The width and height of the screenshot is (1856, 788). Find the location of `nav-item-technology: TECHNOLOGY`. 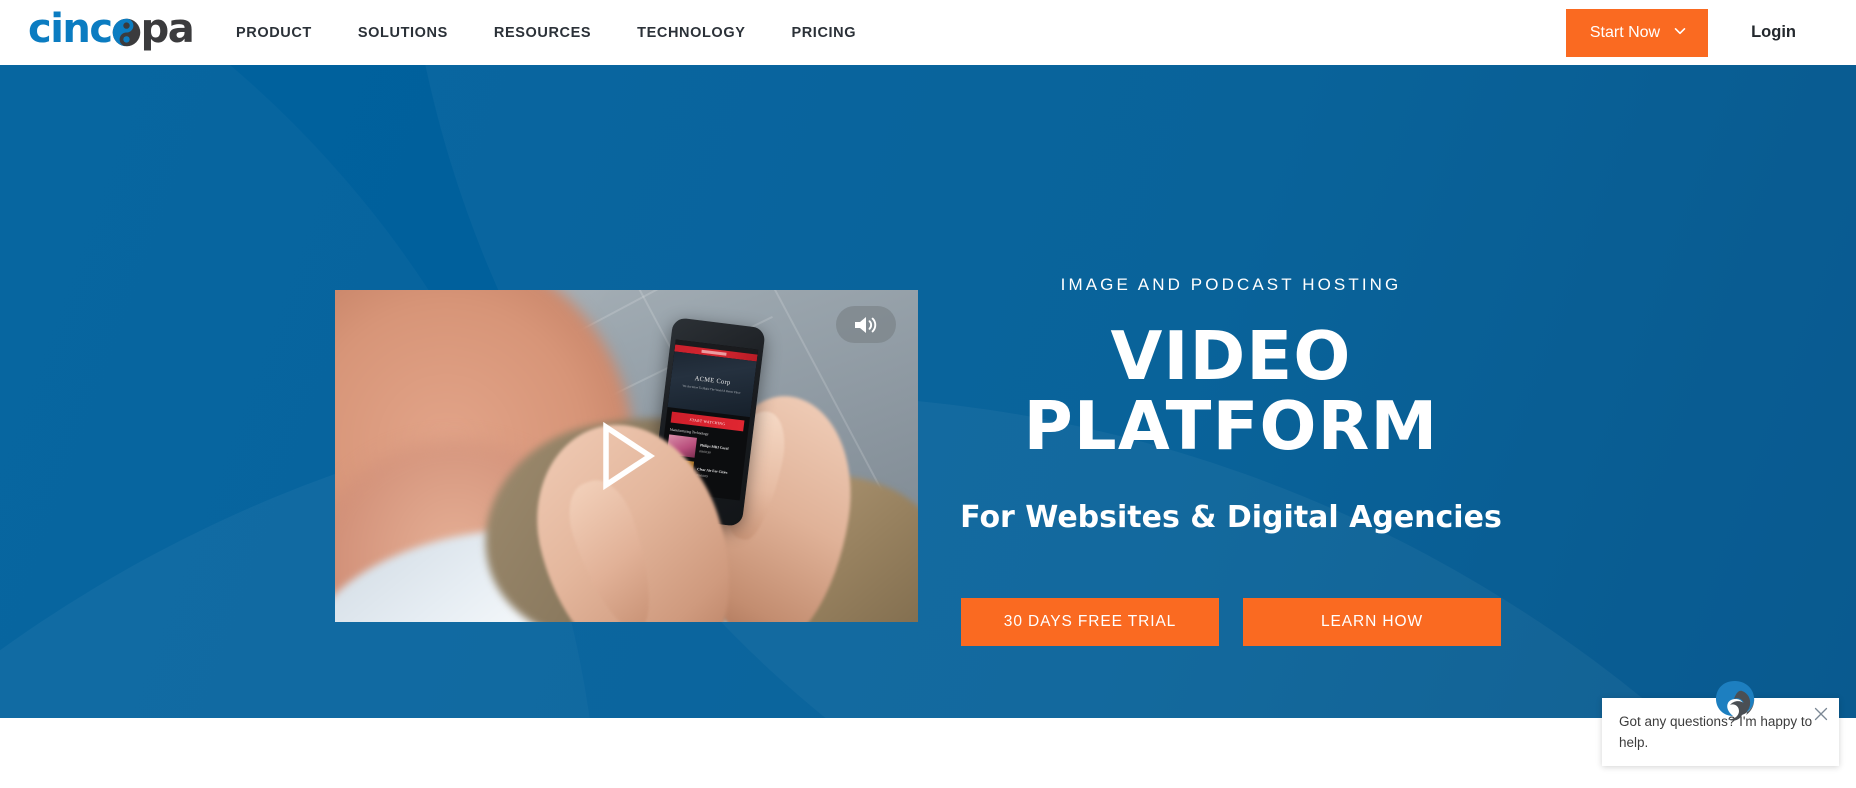

nav-item-technology: TECHNOLOGY is located at coordinates (691, 33).